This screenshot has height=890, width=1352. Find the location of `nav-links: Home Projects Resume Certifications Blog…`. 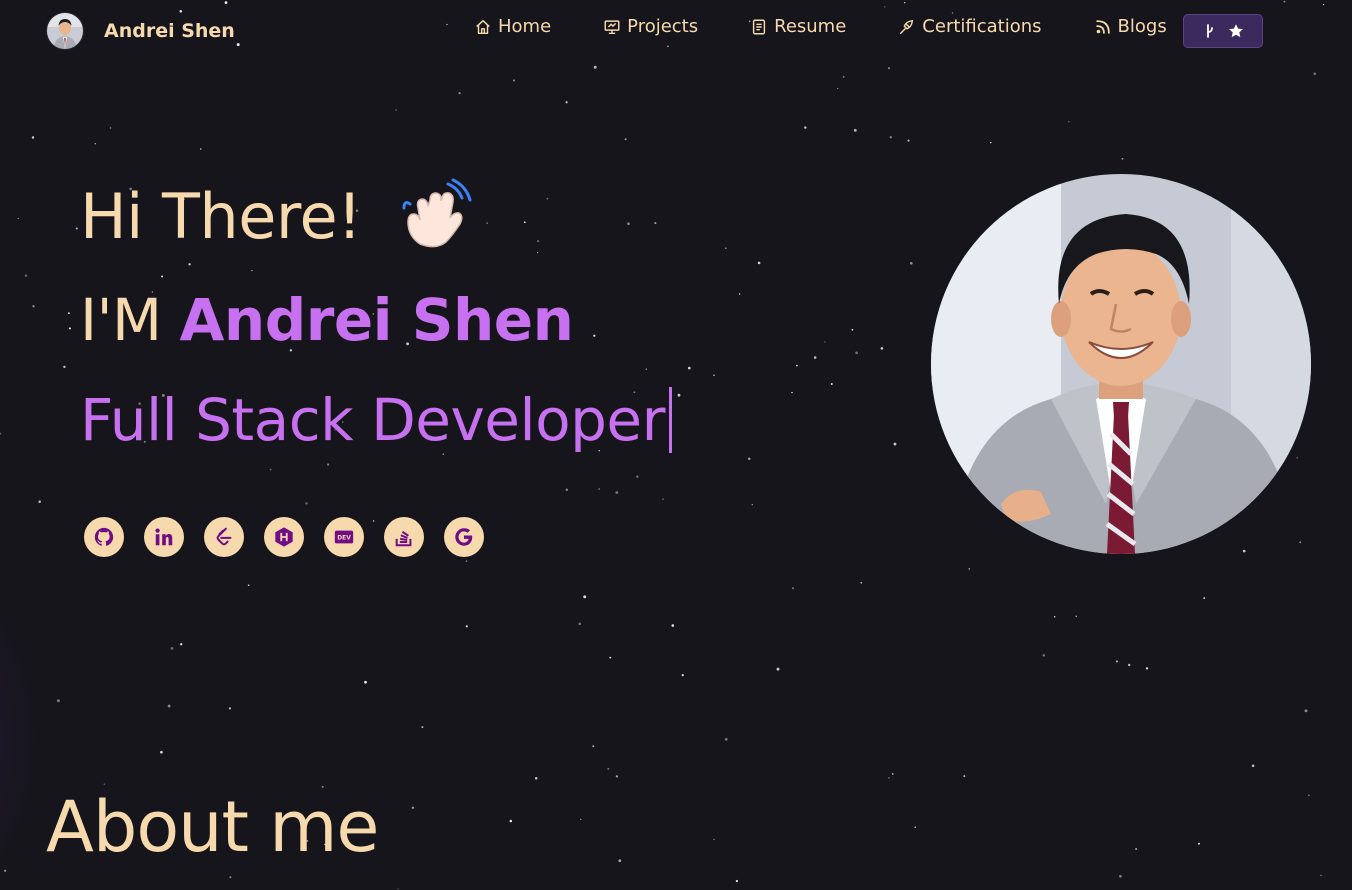

nav-links: Home Projects Resume Certifications Blog… is located at coordinates (846, 26).